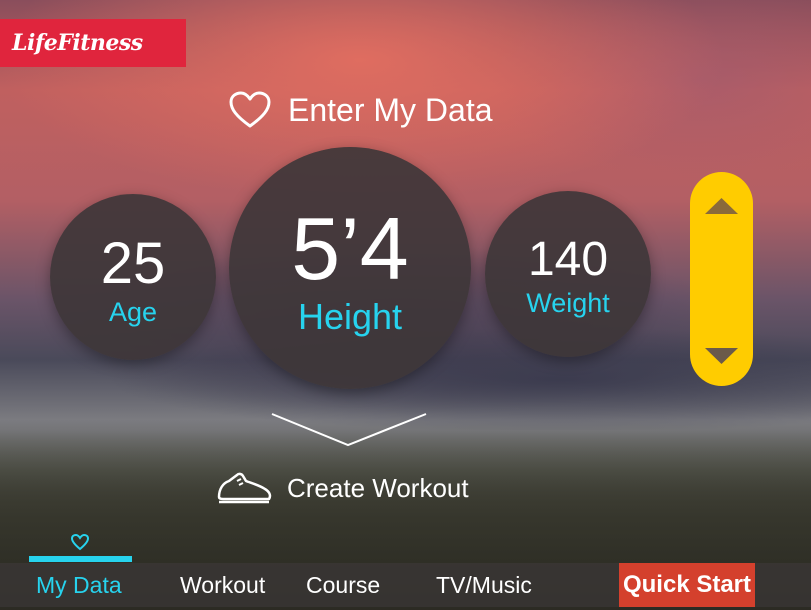 Image resolution: width=811 pixels, height=610 pixels. I want to click on height-value: 5’4, so click(350, 248).